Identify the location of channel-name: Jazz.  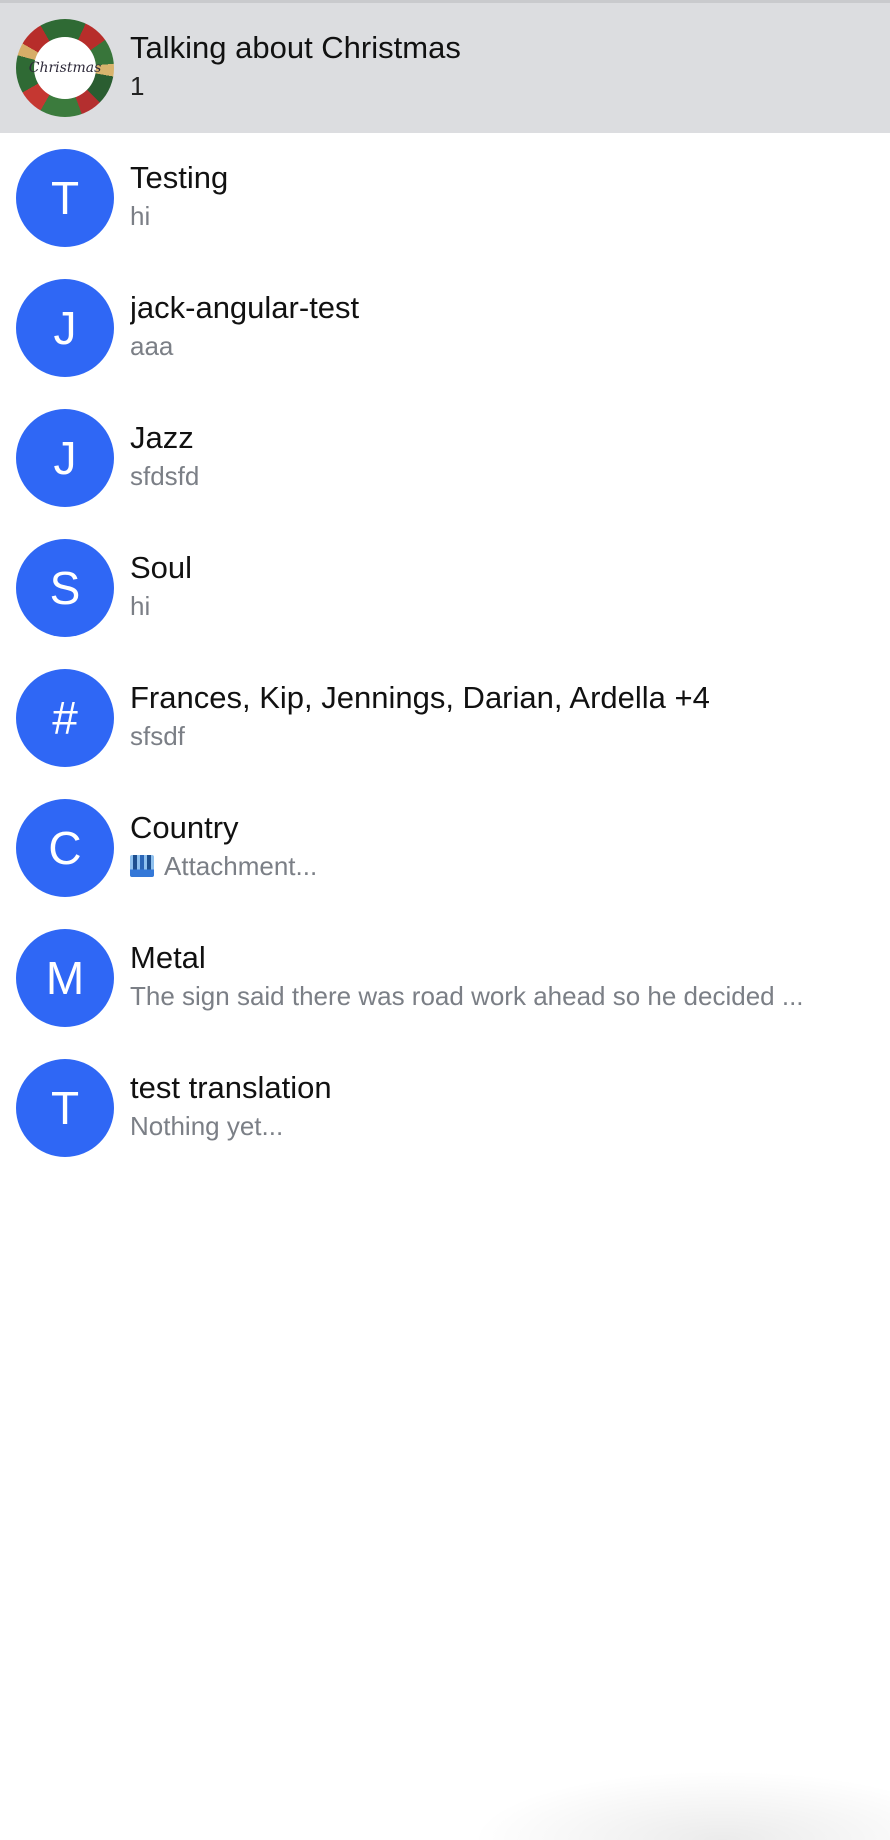
(162, 437).